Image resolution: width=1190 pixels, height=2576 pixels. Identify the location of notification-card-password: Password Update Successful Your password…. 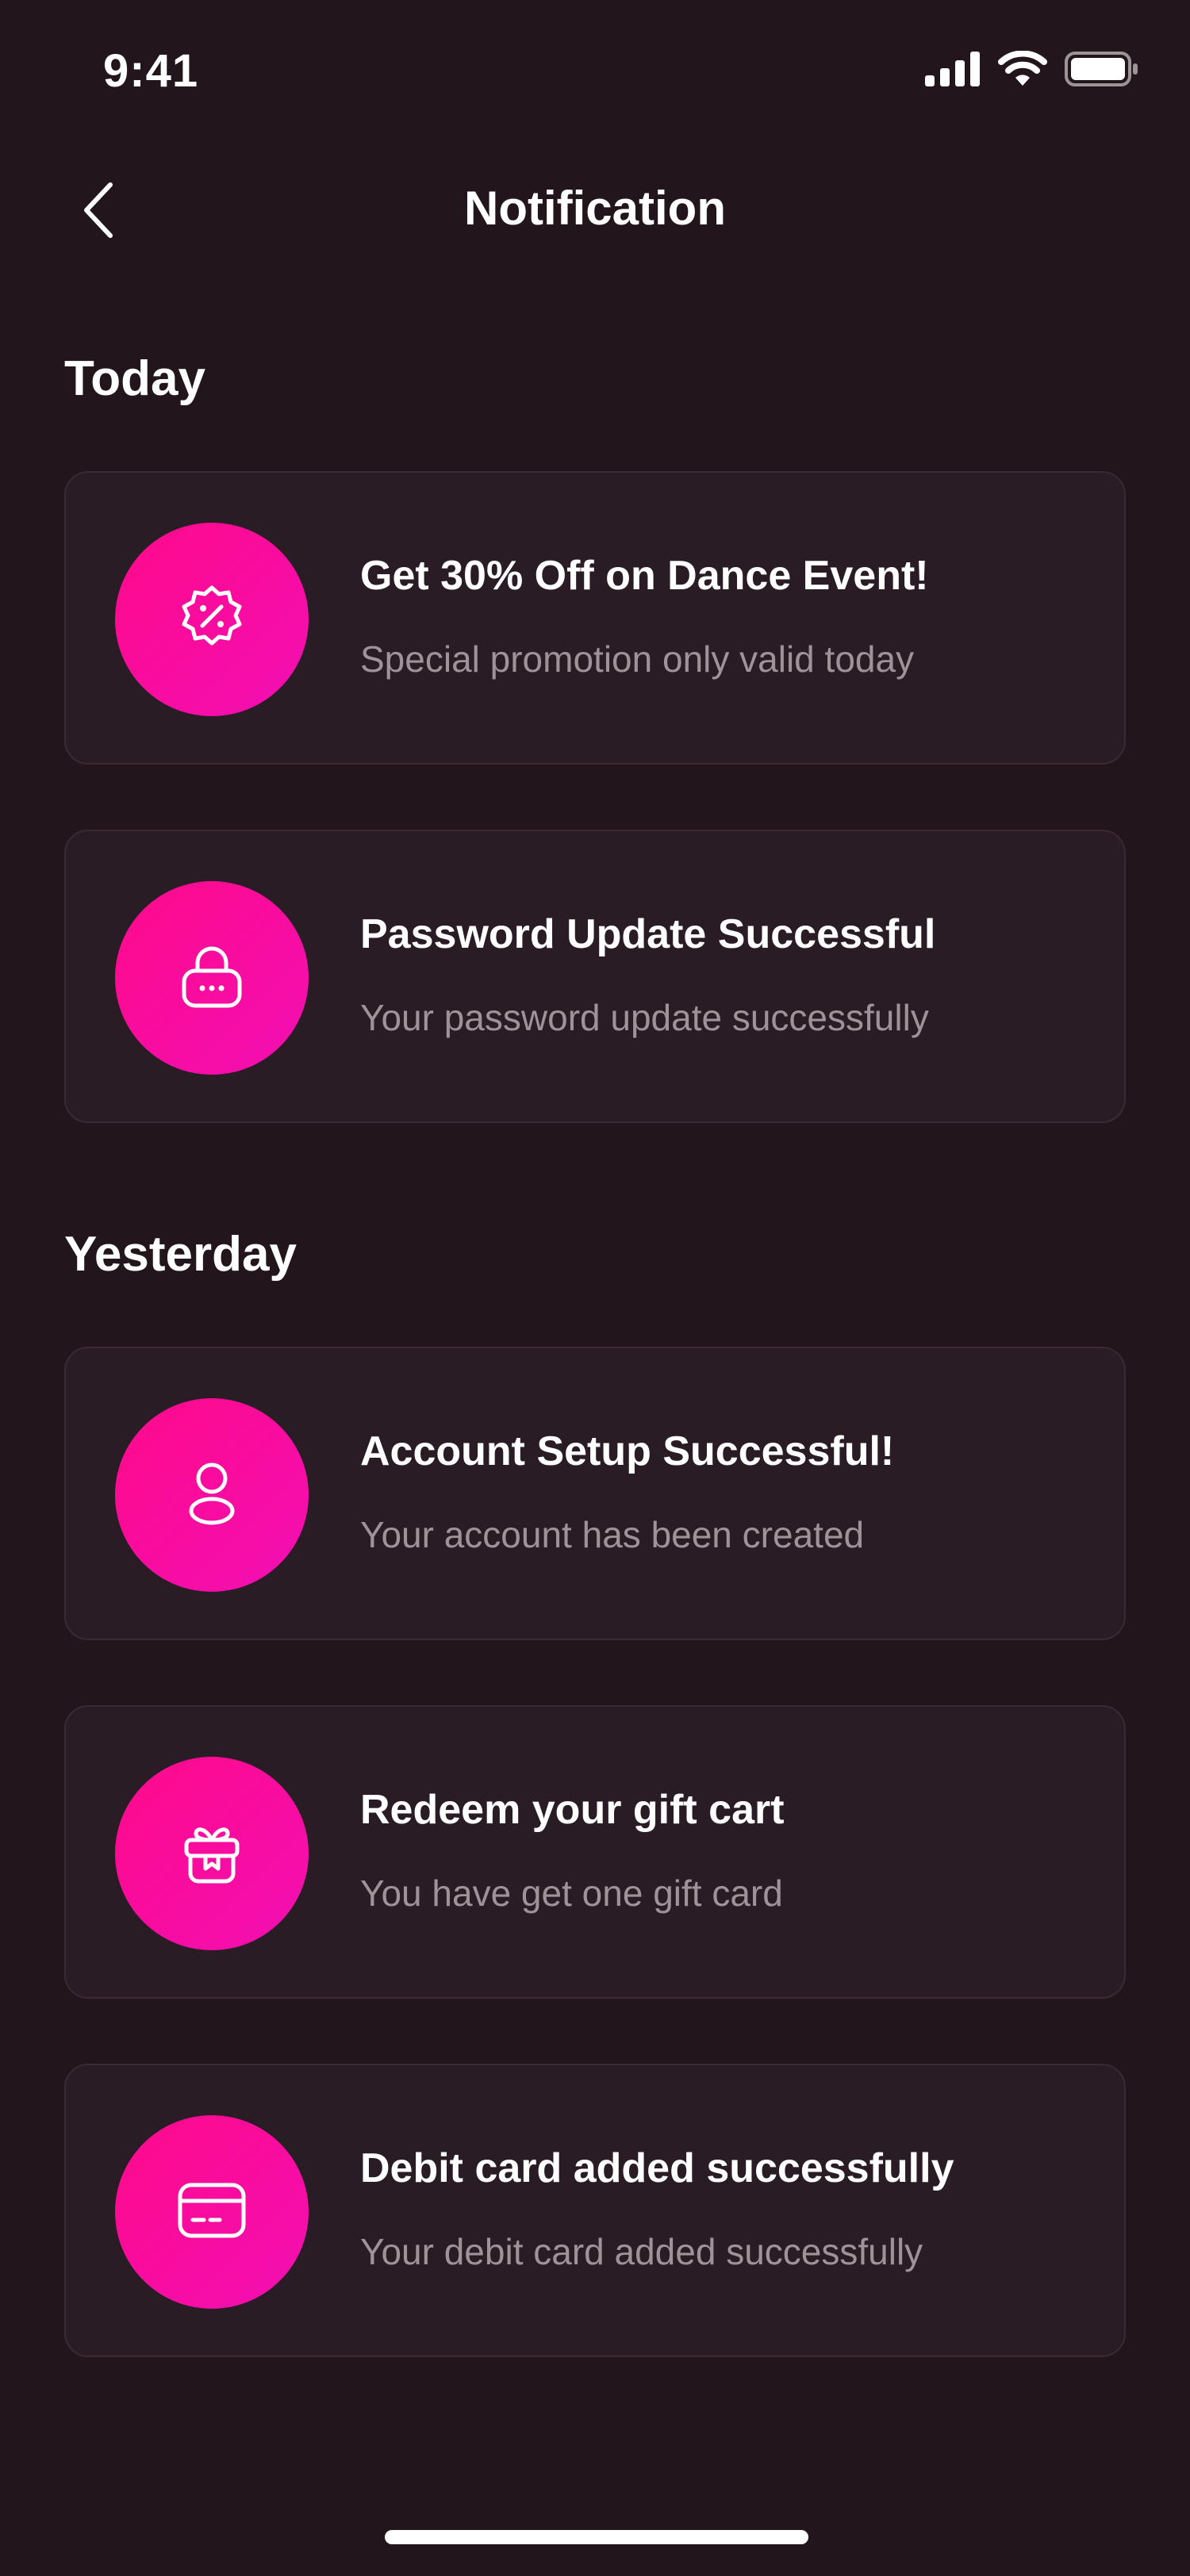
(595, 977).